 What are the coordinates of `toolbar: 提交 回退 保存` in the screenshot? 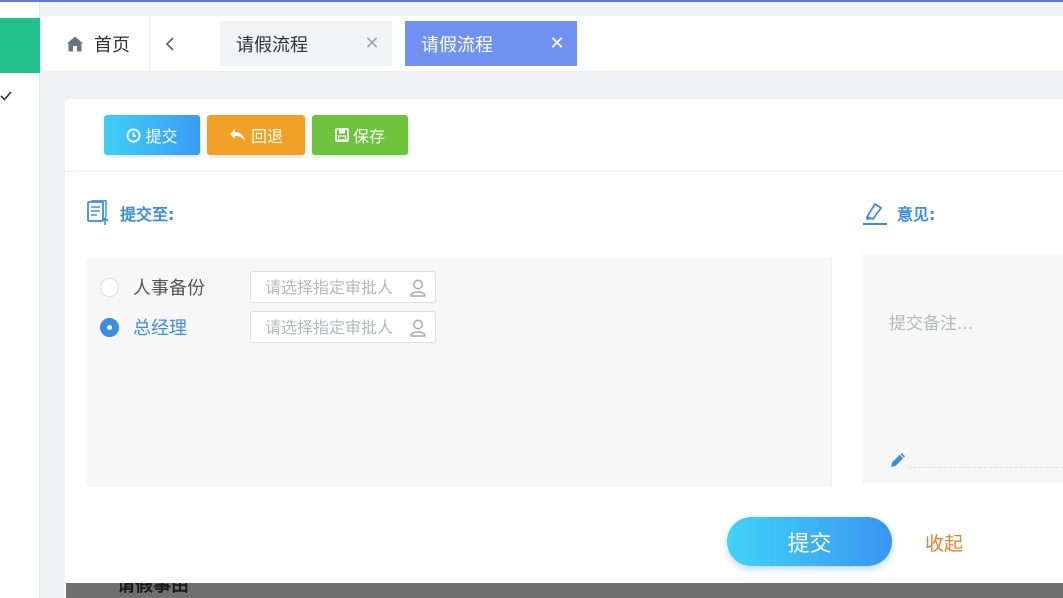 It's located at (564, 135).